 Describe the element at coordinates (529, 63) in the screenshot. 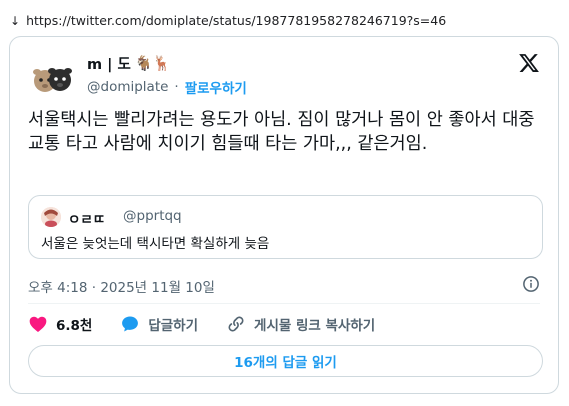

I see `x-logo-icon` at that location.